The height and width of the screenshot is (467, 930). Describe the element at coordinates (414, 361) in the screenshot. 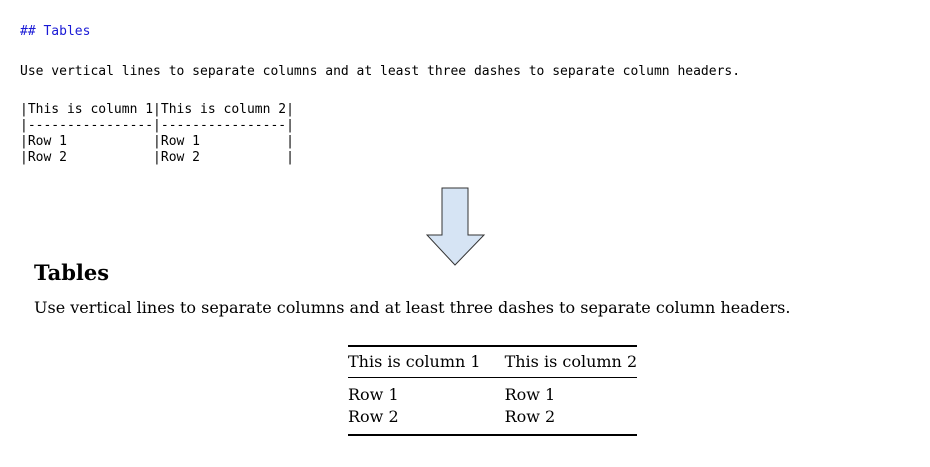

I see `table-header-cell: This is column 1` at that location.